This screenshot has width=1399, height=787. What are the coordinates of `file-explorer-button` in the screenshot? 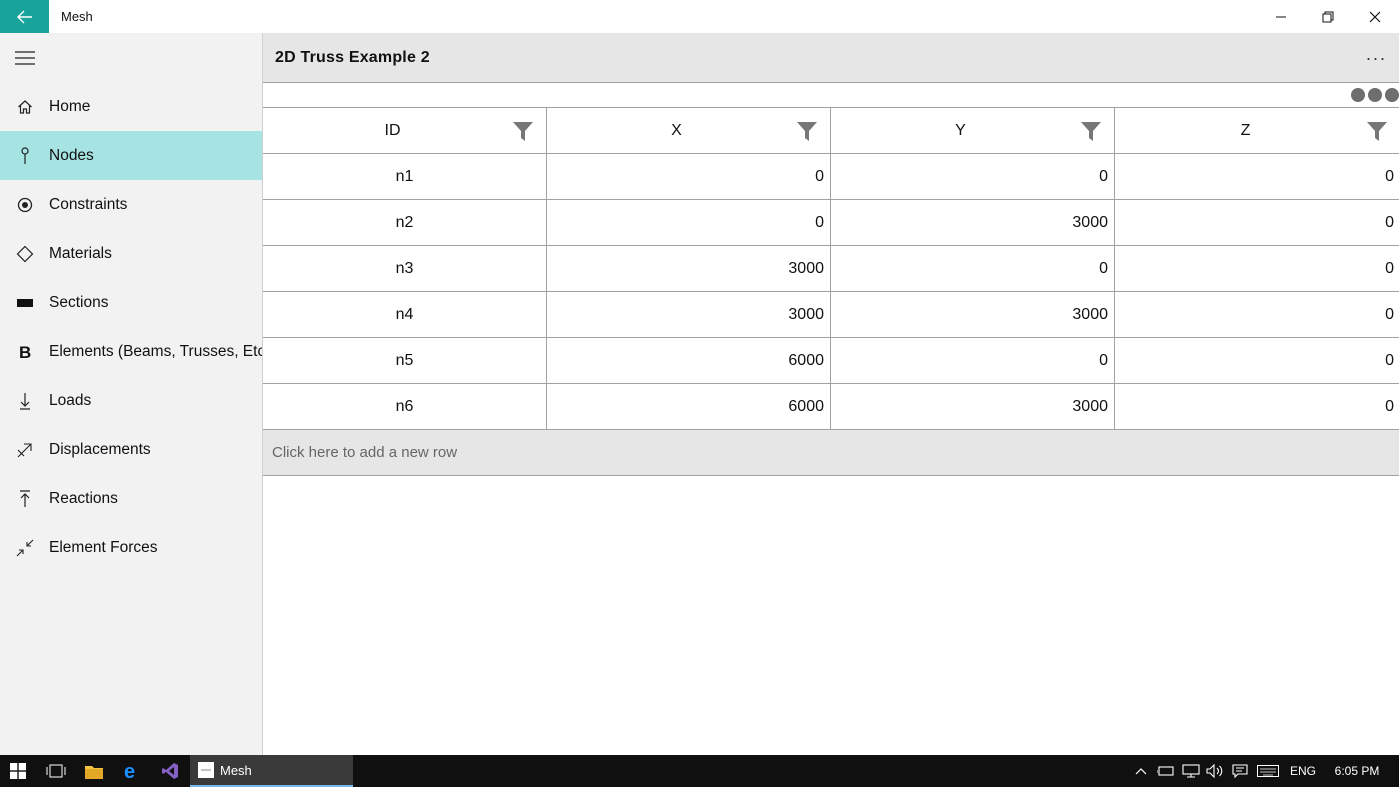 It's located at (94, 771).